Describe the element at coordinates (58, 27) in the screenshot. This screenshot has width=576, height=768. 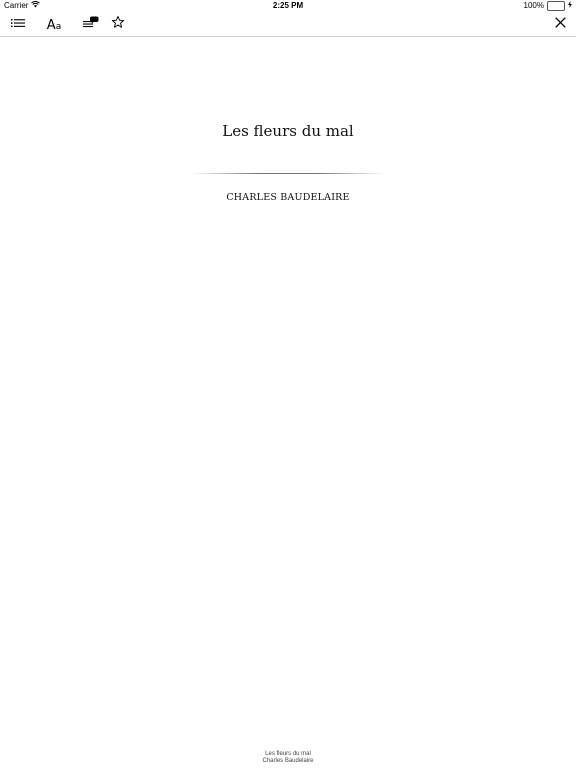
I see `font-glyph-small: a` at that location.